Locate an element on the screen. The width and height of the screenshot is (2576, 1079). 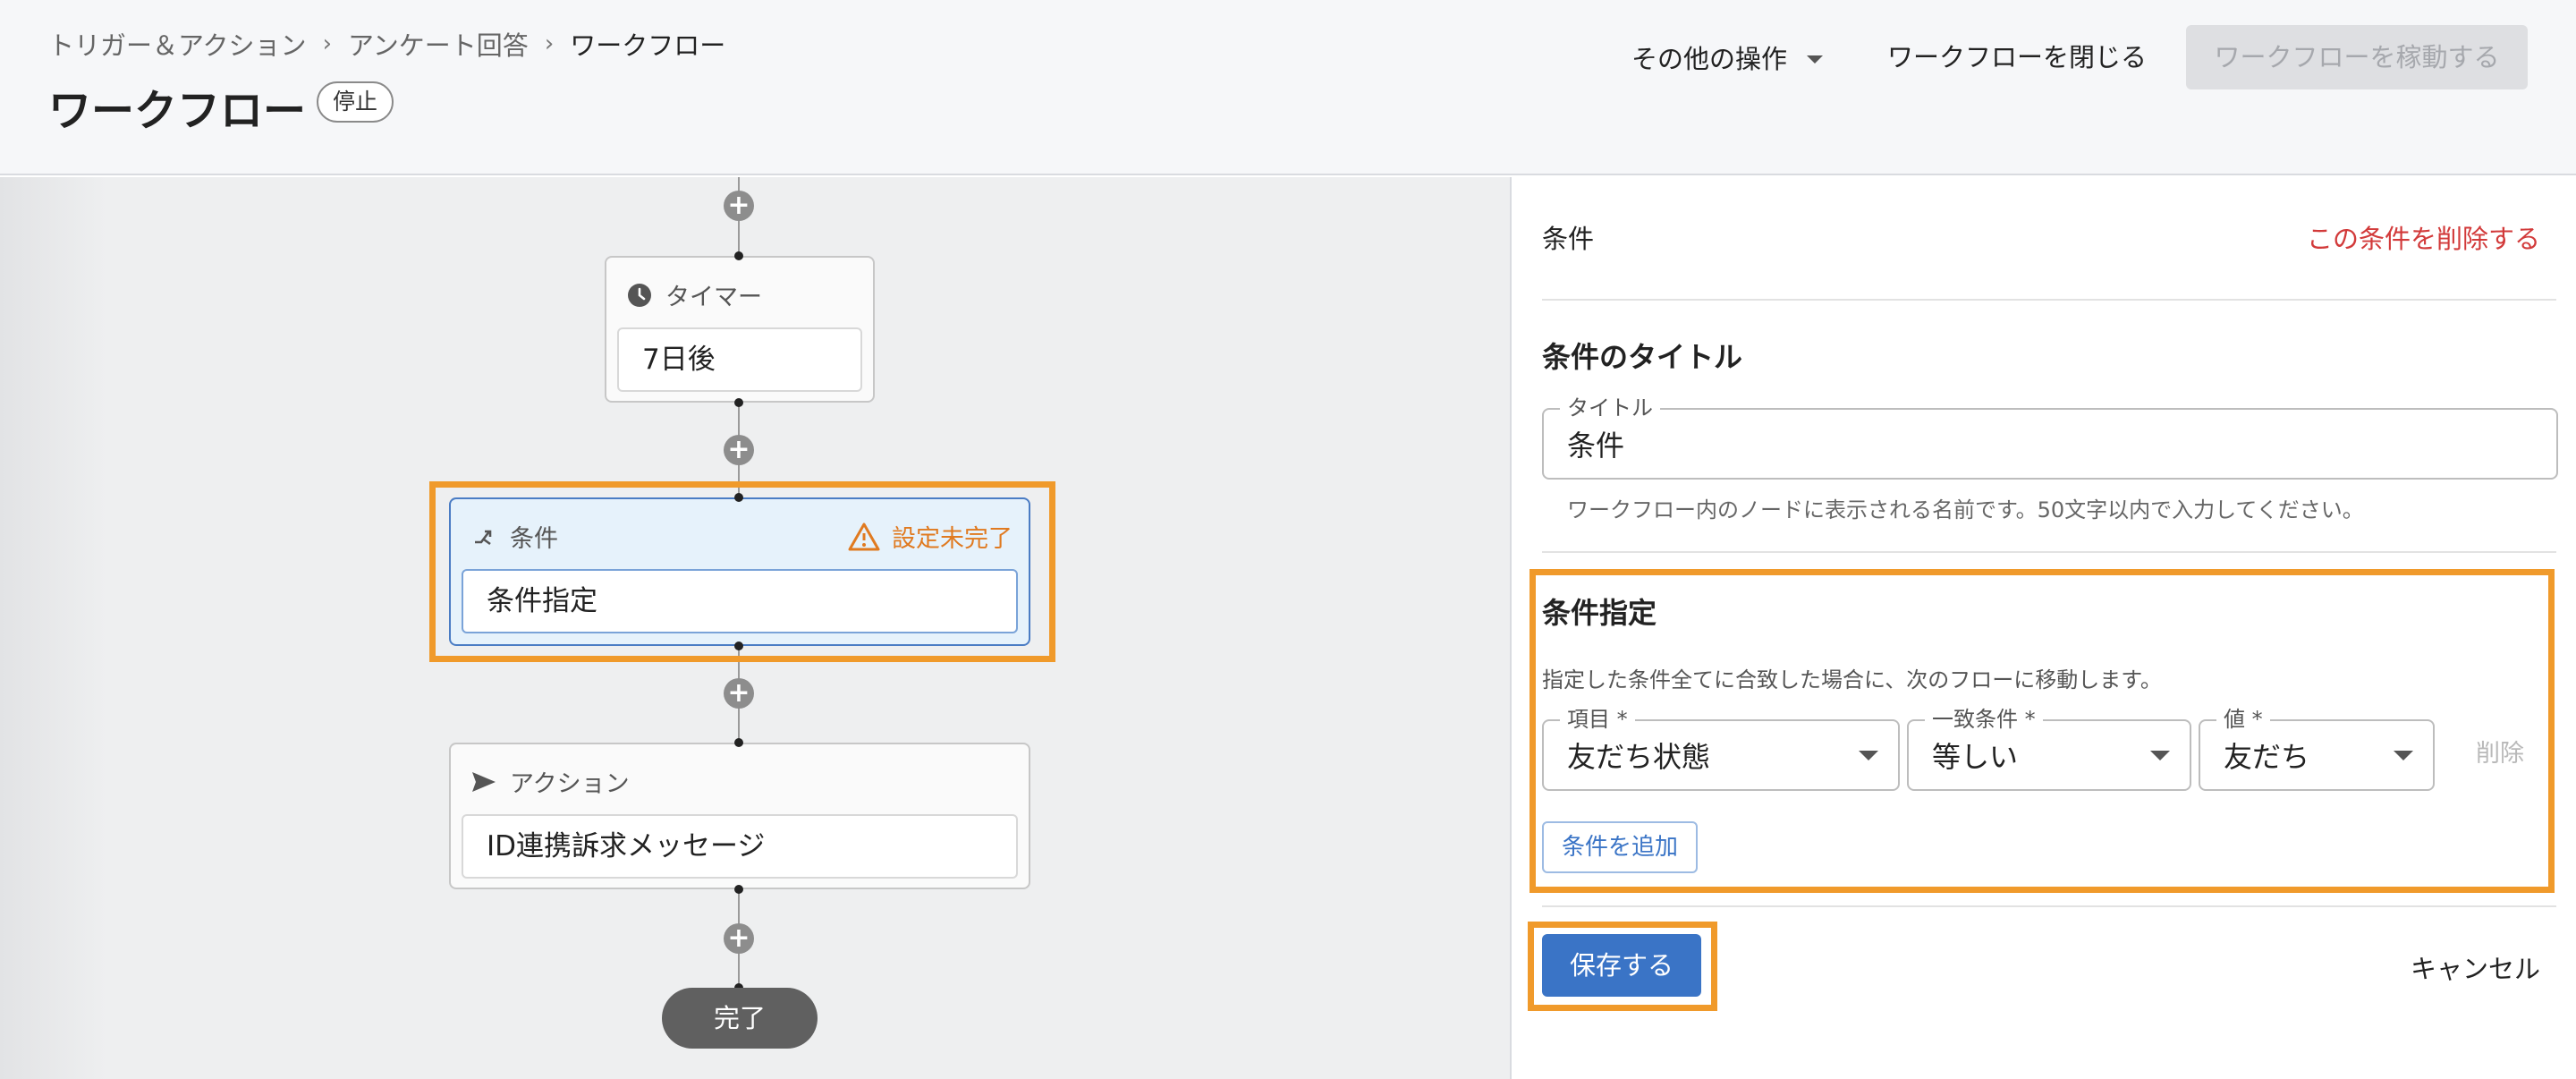
timer-node: タイマー 7日後 is located at coordinates (740, 329).